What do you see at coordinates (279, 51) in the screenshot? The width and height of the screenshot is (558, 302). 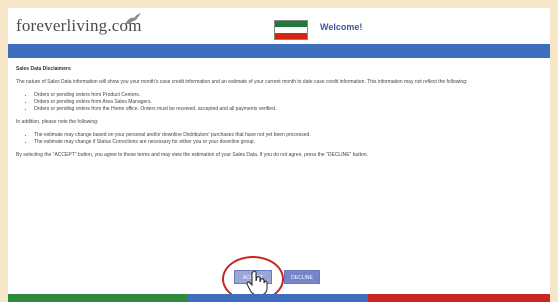 I see `header-bar` at bounding box center [279, 51].